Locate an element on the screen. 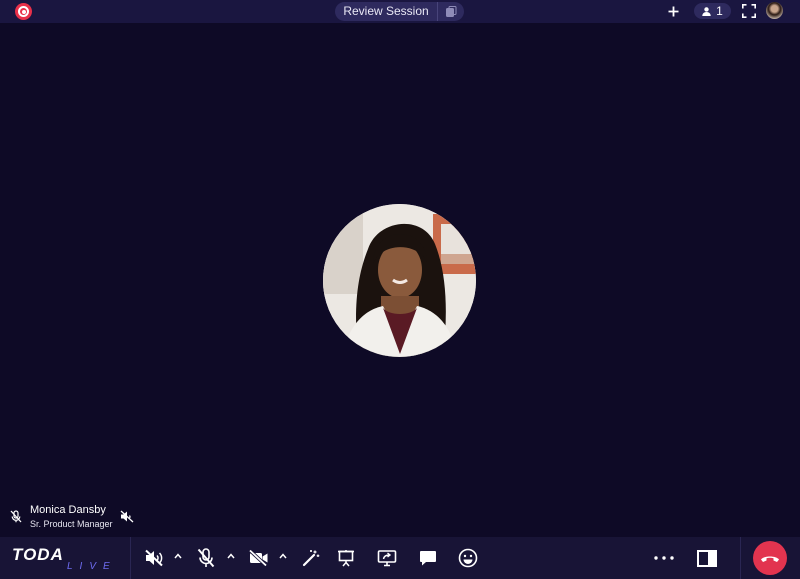 This screenshot has height=579, width=800. emoji-icon is located at coordinates (468, 558).